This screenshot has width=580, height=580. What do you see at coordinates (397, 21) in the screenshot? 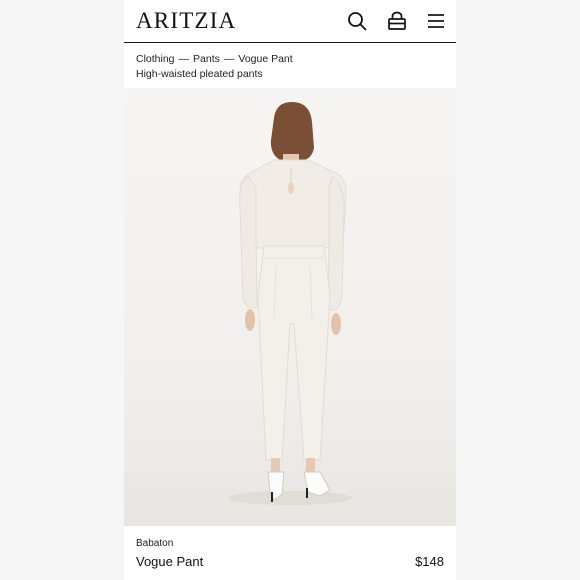
I see `bag-icon` at bounding box center [397, 21].